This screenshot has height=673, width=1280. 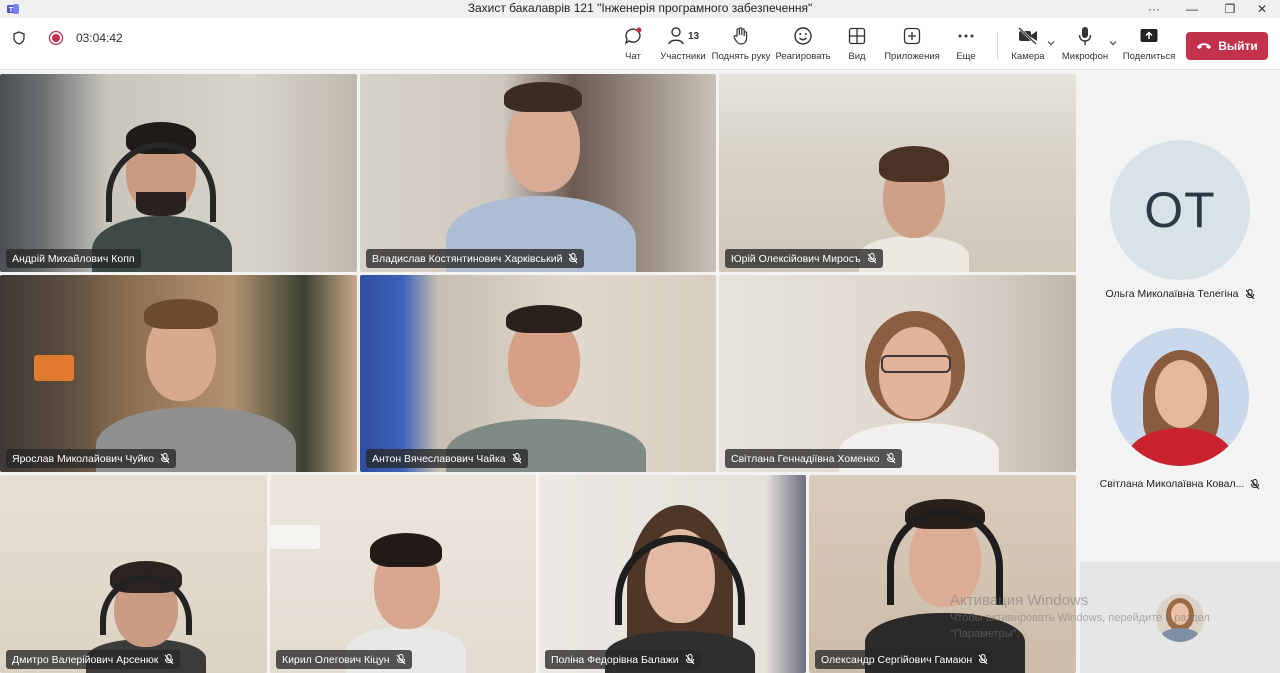 What do you see at coordinates (475, 258) in the screenshot?
I see `participant-name-tag: Владислав Костянтинович Харківський` at bounding box center [475, 258].